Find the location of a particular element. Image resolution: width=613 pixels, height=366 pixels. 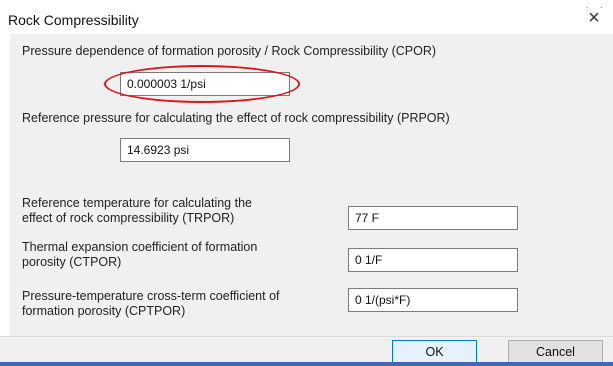

trpor-label-line2: effect of rock compressibility (TRPOR) is located at coordinates (128, 218).